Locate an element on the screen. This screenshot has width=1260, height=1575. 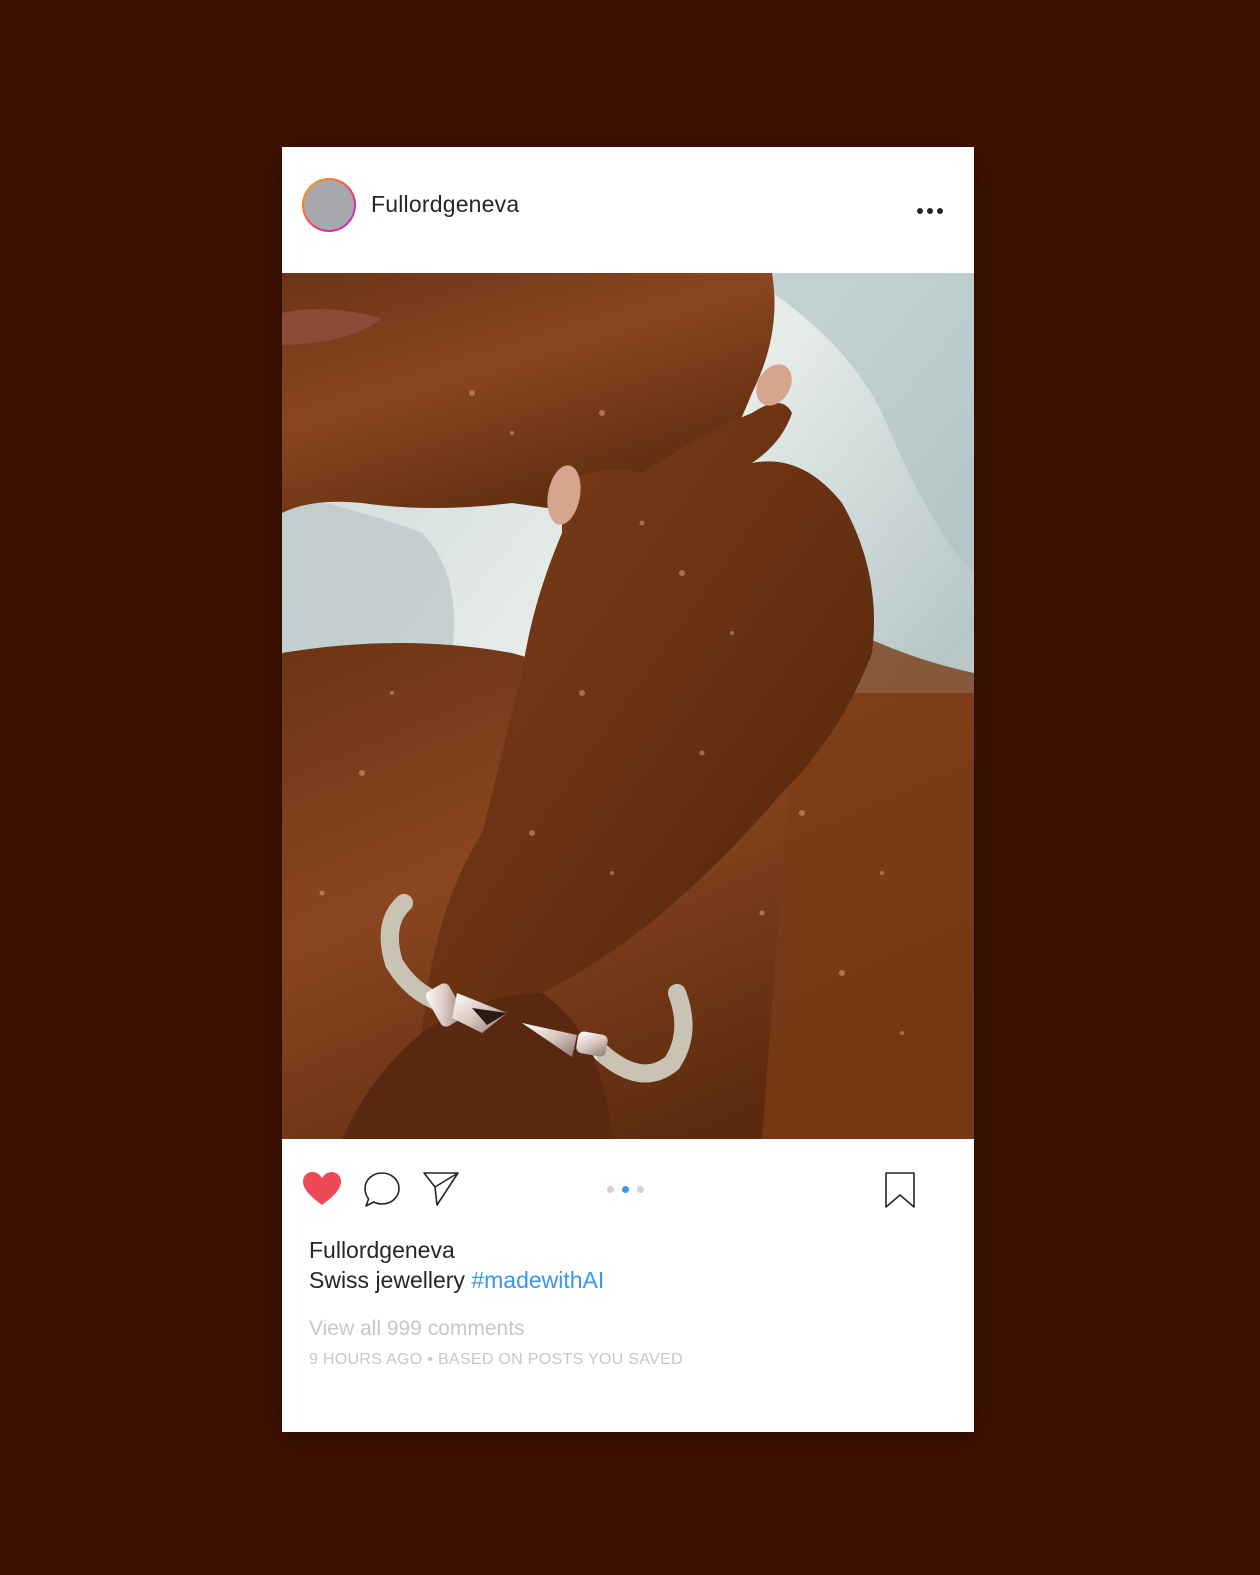
post-header: Fullordgeneva is located at coordinates (628, 210).